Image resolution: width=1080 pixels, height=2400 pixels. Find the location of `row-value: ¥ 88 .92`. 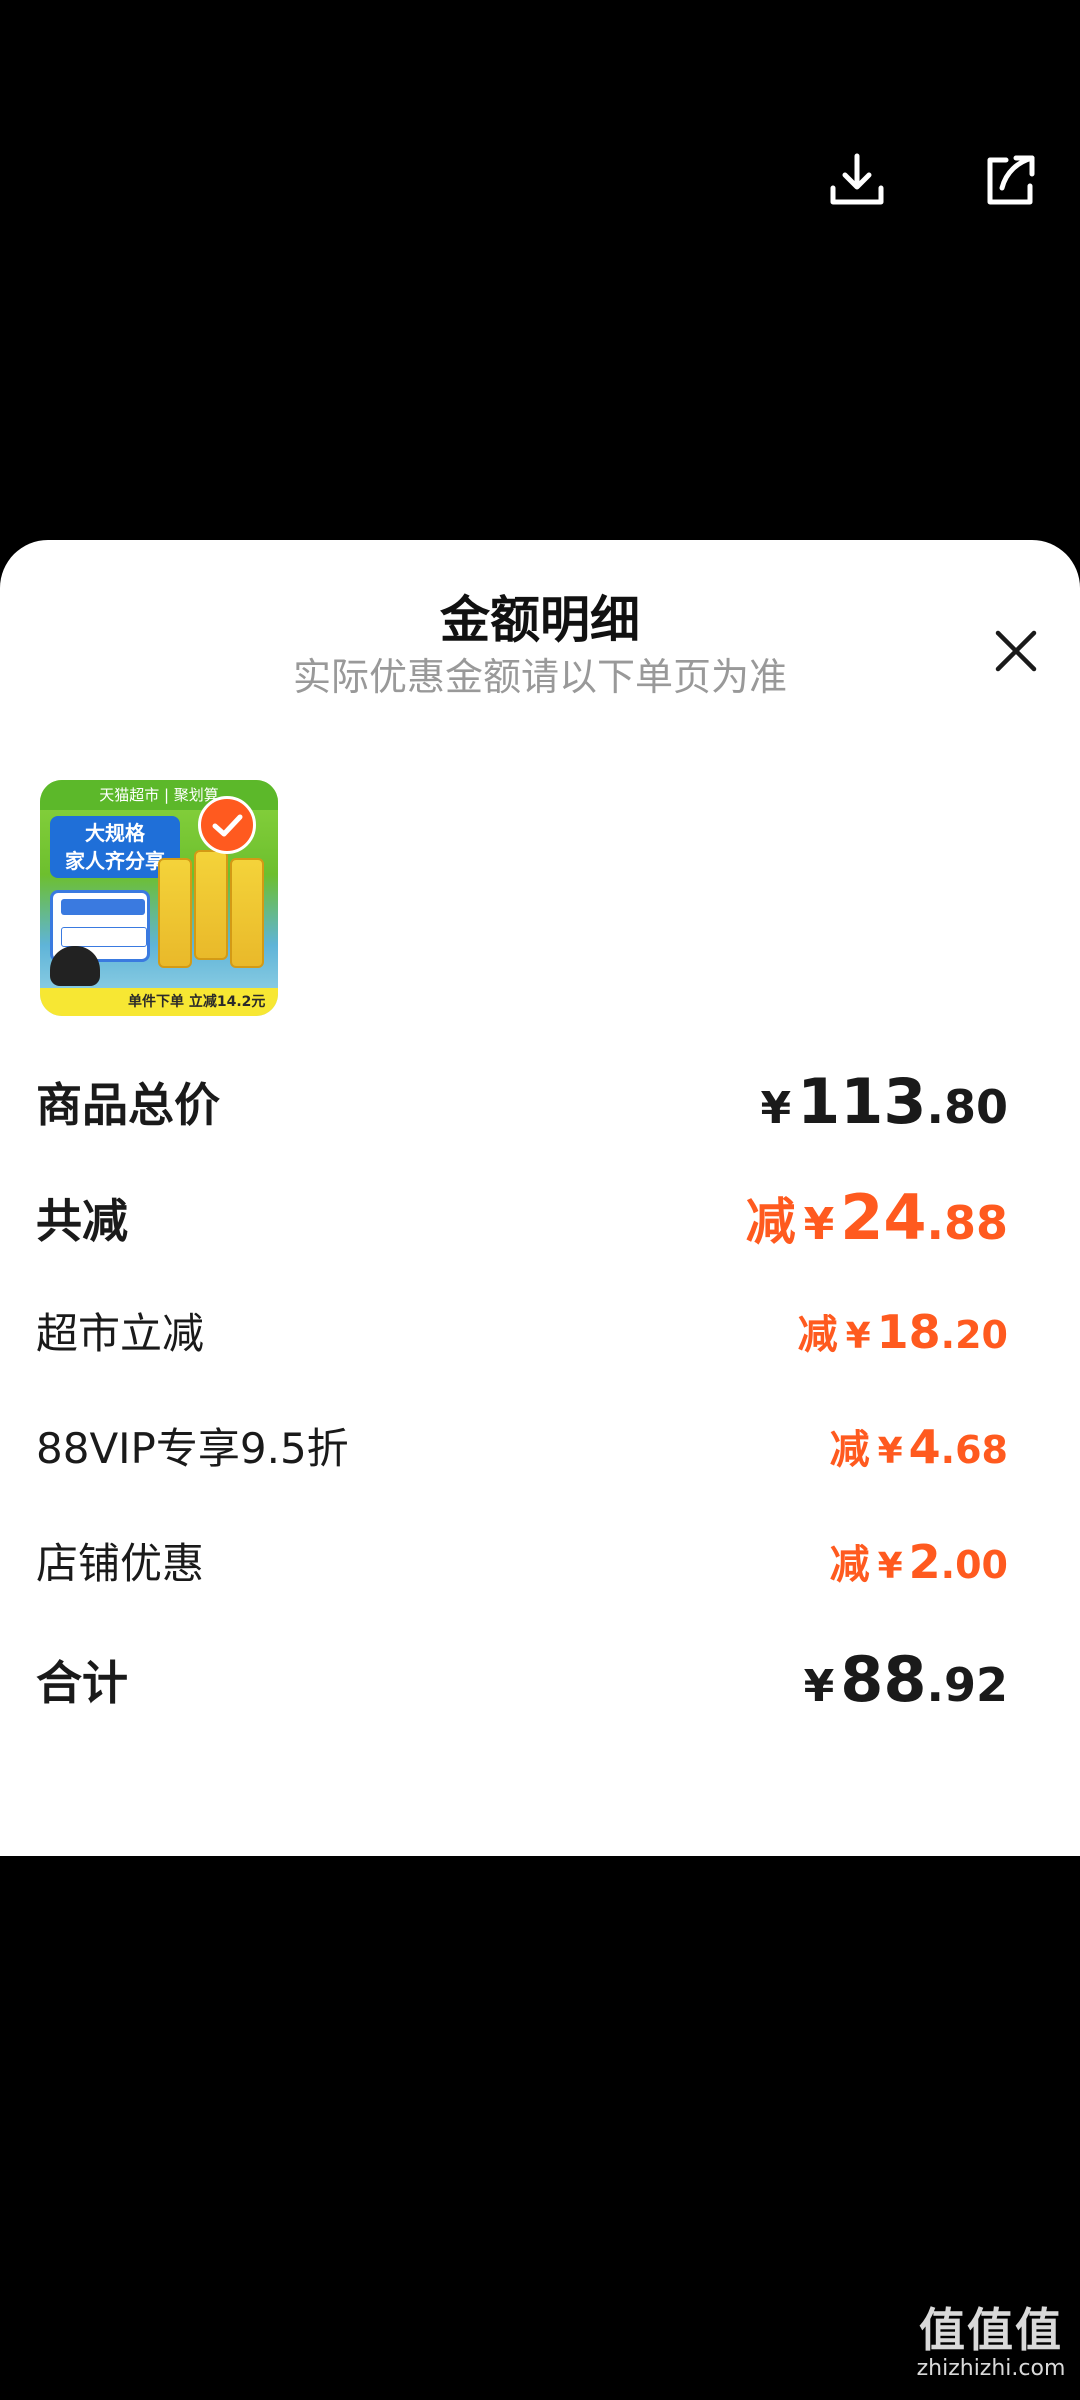

row-value: ¥ 88 .92 is located at coordinates (924, 1679).